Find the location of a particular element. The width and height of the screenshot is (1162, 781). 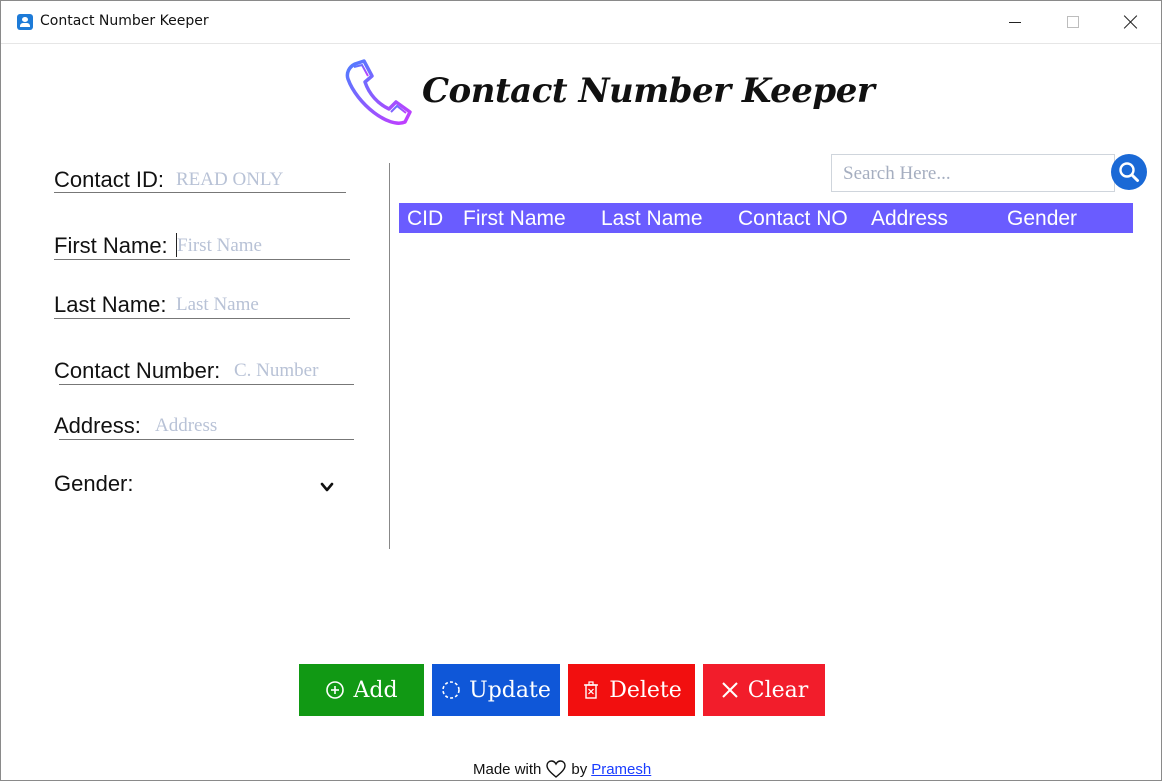

gender-label: Gender: is located at coordinates (94, 483).